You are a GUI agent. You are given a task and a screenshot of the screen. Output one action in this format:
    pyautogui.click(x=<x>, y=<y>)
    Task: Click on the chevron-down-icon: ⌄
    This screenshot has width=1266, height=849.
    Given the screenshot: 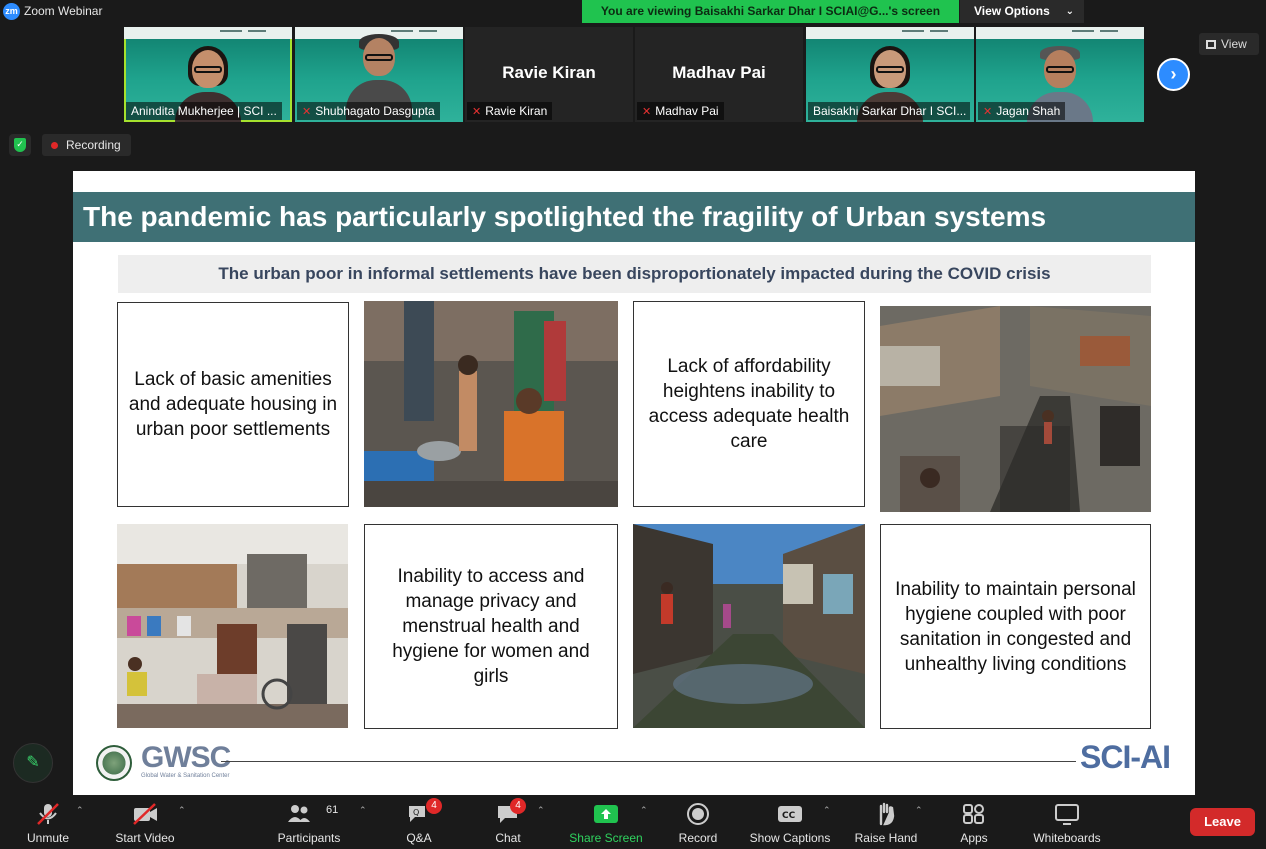 What is the action you would take?
    pyautogui.click(x=1069, y=11)
    